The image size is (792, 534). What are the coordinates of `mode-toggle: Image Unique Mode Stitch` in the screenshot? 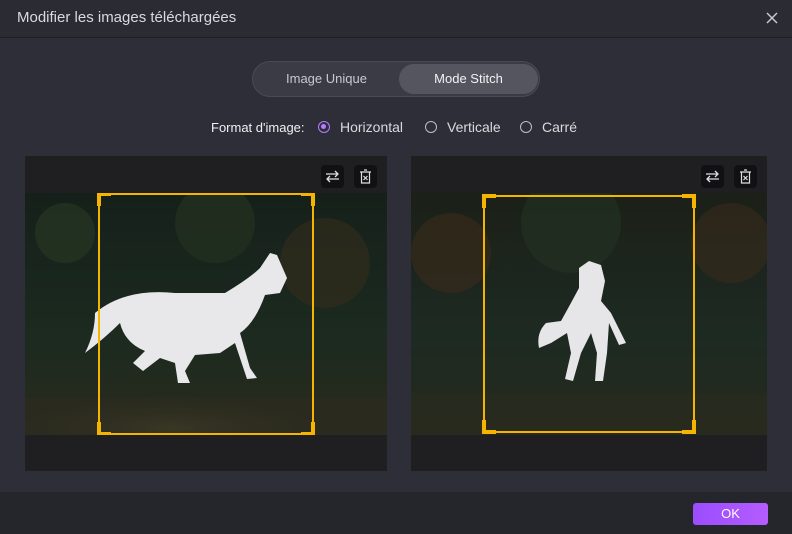 It's located at (396, 79).